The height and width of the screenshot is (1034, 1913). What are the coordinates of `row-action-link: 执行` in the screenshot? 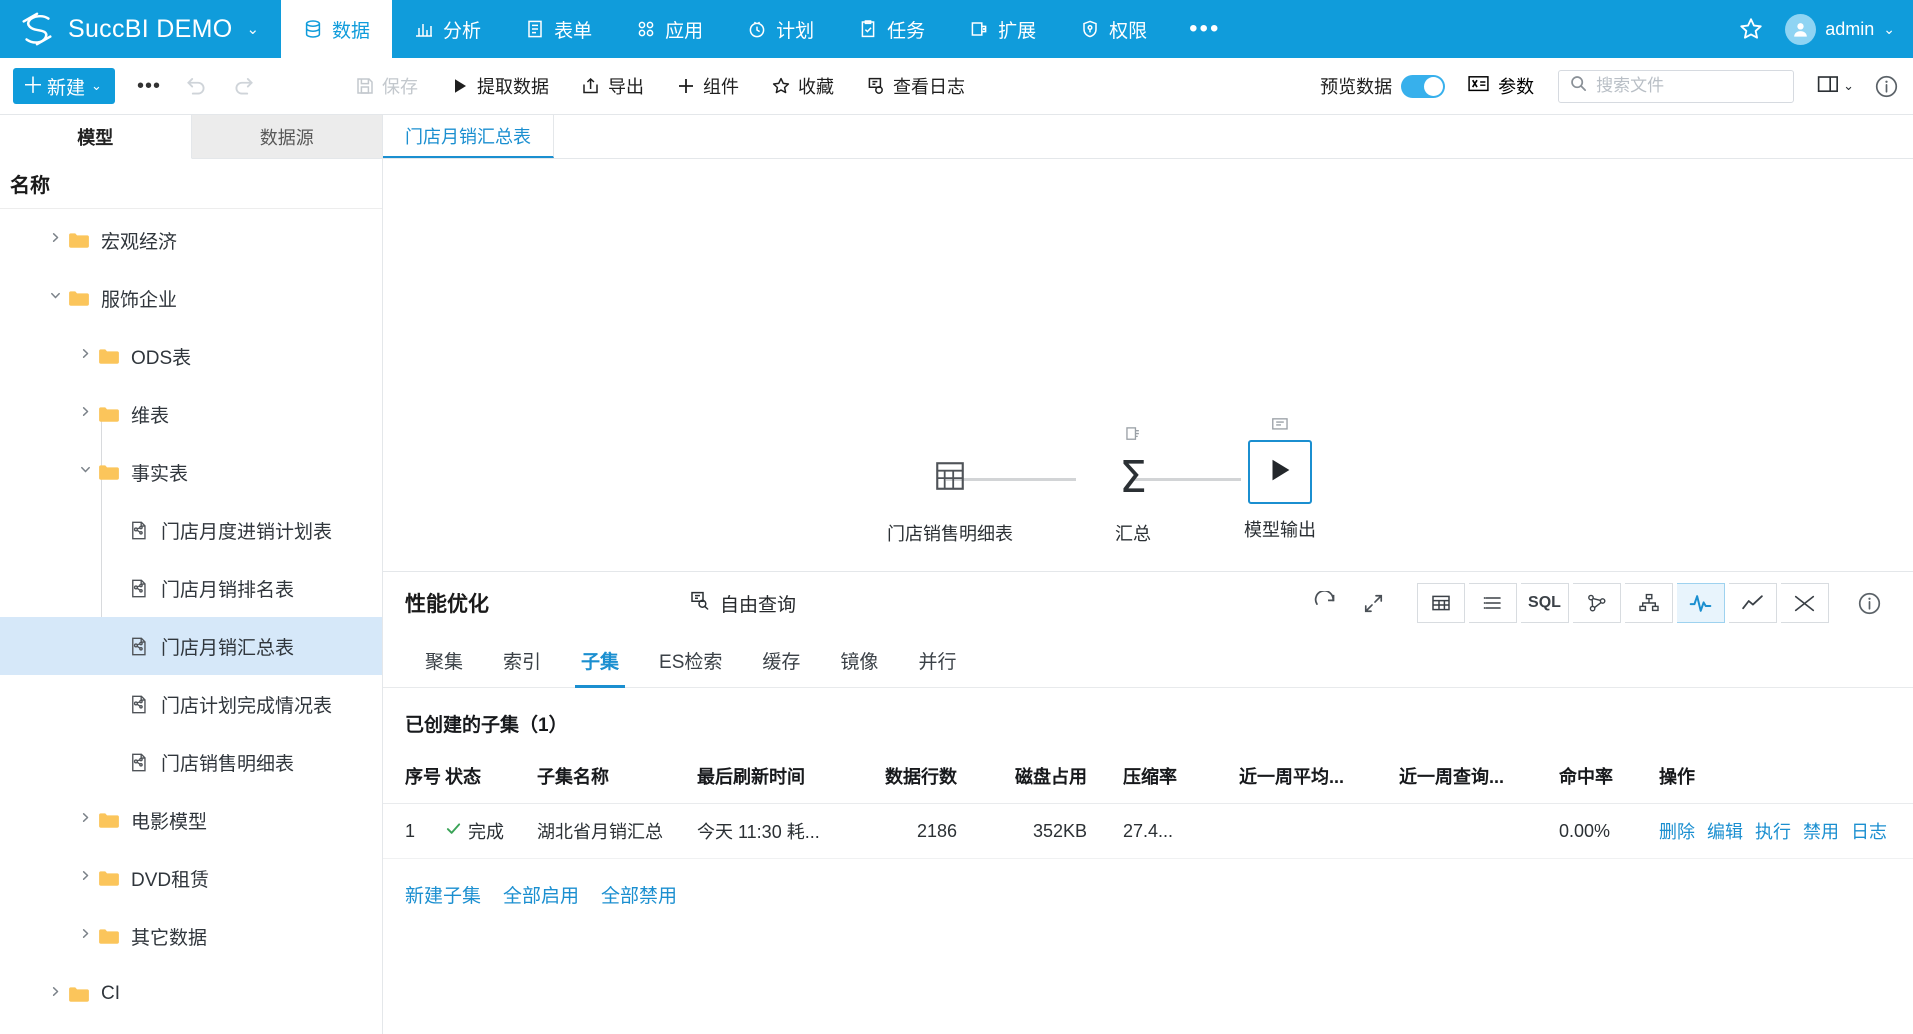 It's located at (1773, 832).